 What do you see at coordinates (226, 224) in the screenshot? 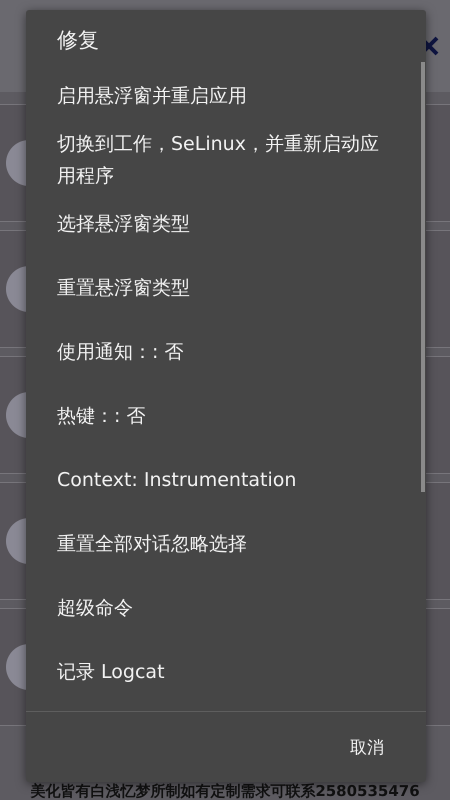
I see `menu-item: 选择悬浮窗类型` at bounding box center [226, 224].